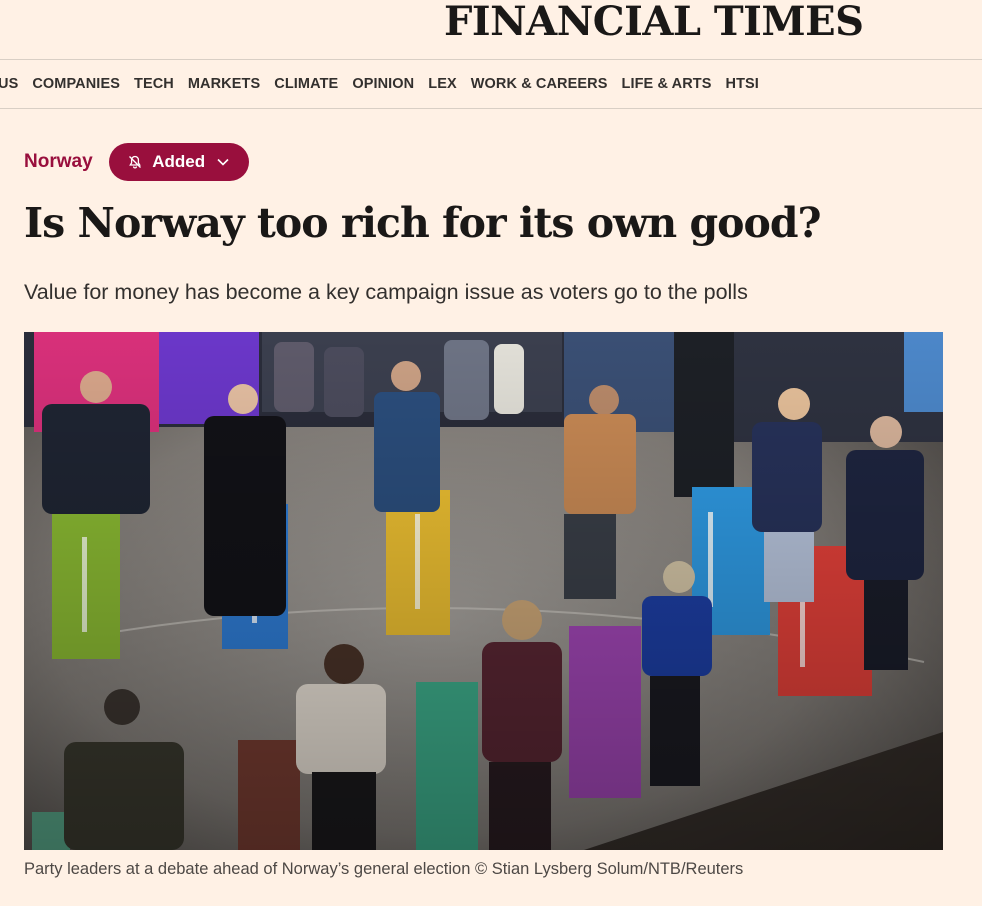 The image size is (982, 906). I want to click on bell-off-icon, so click(135, 162).